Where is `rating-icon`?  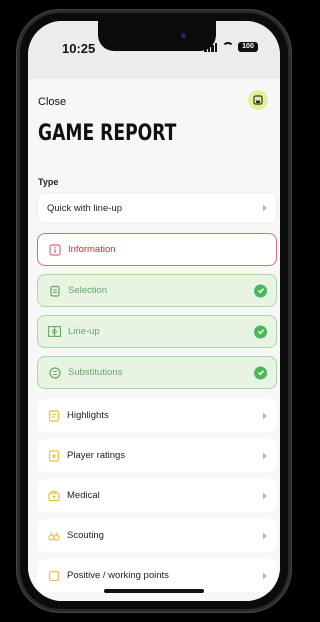
rating-icon is located at coordinates (53, 455).